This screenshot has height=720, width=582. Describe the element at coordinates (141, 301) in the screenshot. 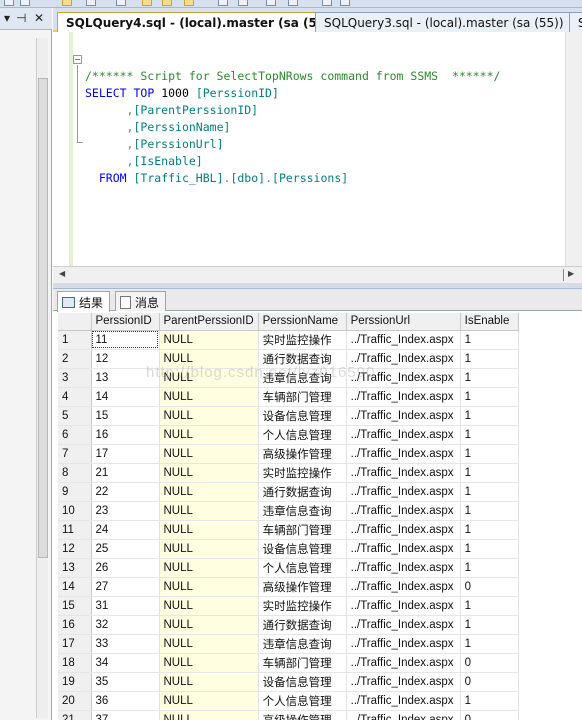

I see `tab-messages: 消息` at that location.